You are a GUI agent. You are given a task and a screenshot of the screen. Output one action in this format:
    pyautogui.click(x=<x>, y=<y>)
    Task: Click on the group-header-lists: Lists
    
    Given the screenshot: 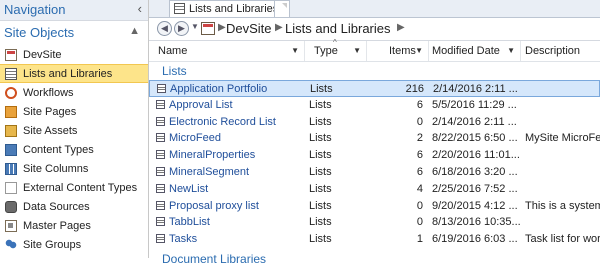 What is the action you would take?
    pyautogui.click(x=174, y=71)
    